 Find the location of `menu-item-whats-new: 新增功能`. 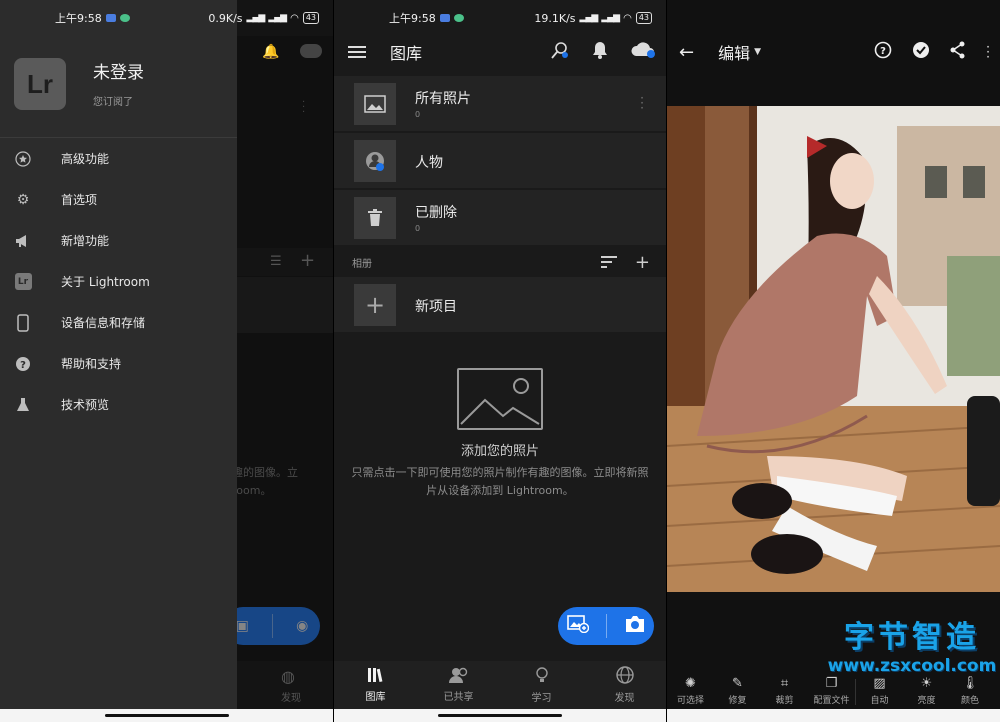

menu-item-whats-new: 新增功能 is located at coordinates (118, 240).